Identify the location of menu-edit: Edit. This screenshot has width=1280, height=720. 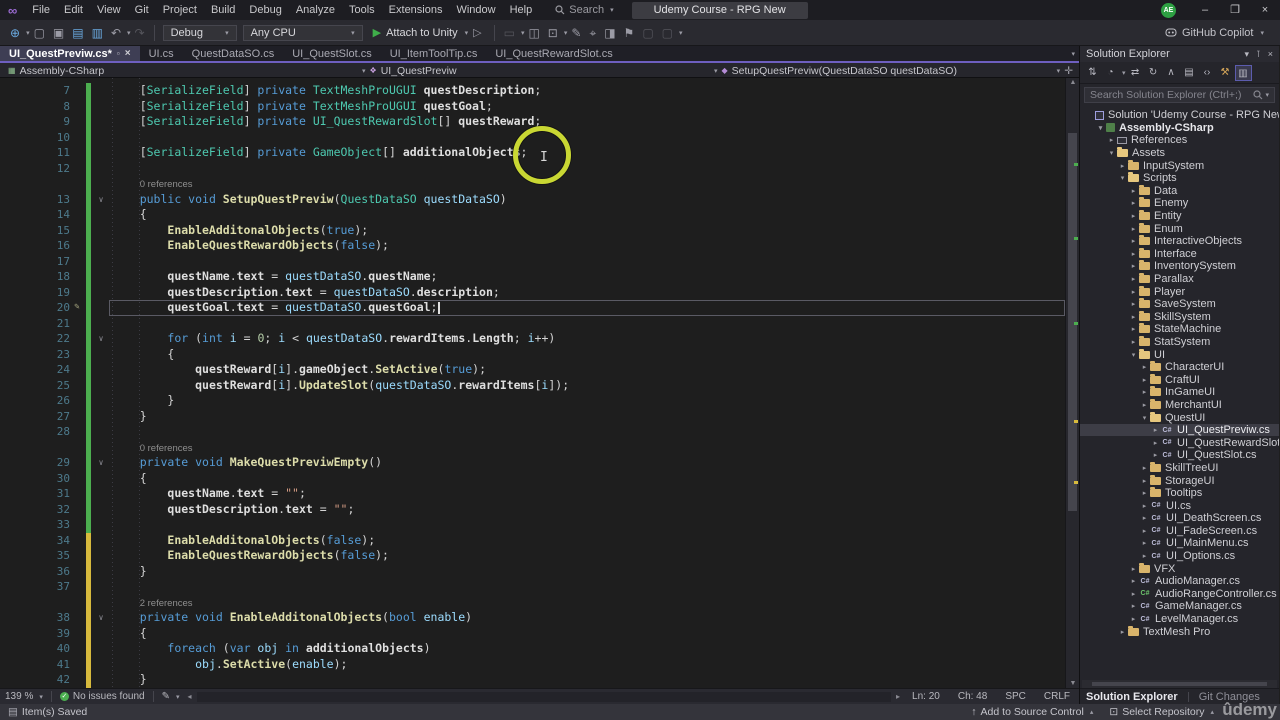
(73, 10).